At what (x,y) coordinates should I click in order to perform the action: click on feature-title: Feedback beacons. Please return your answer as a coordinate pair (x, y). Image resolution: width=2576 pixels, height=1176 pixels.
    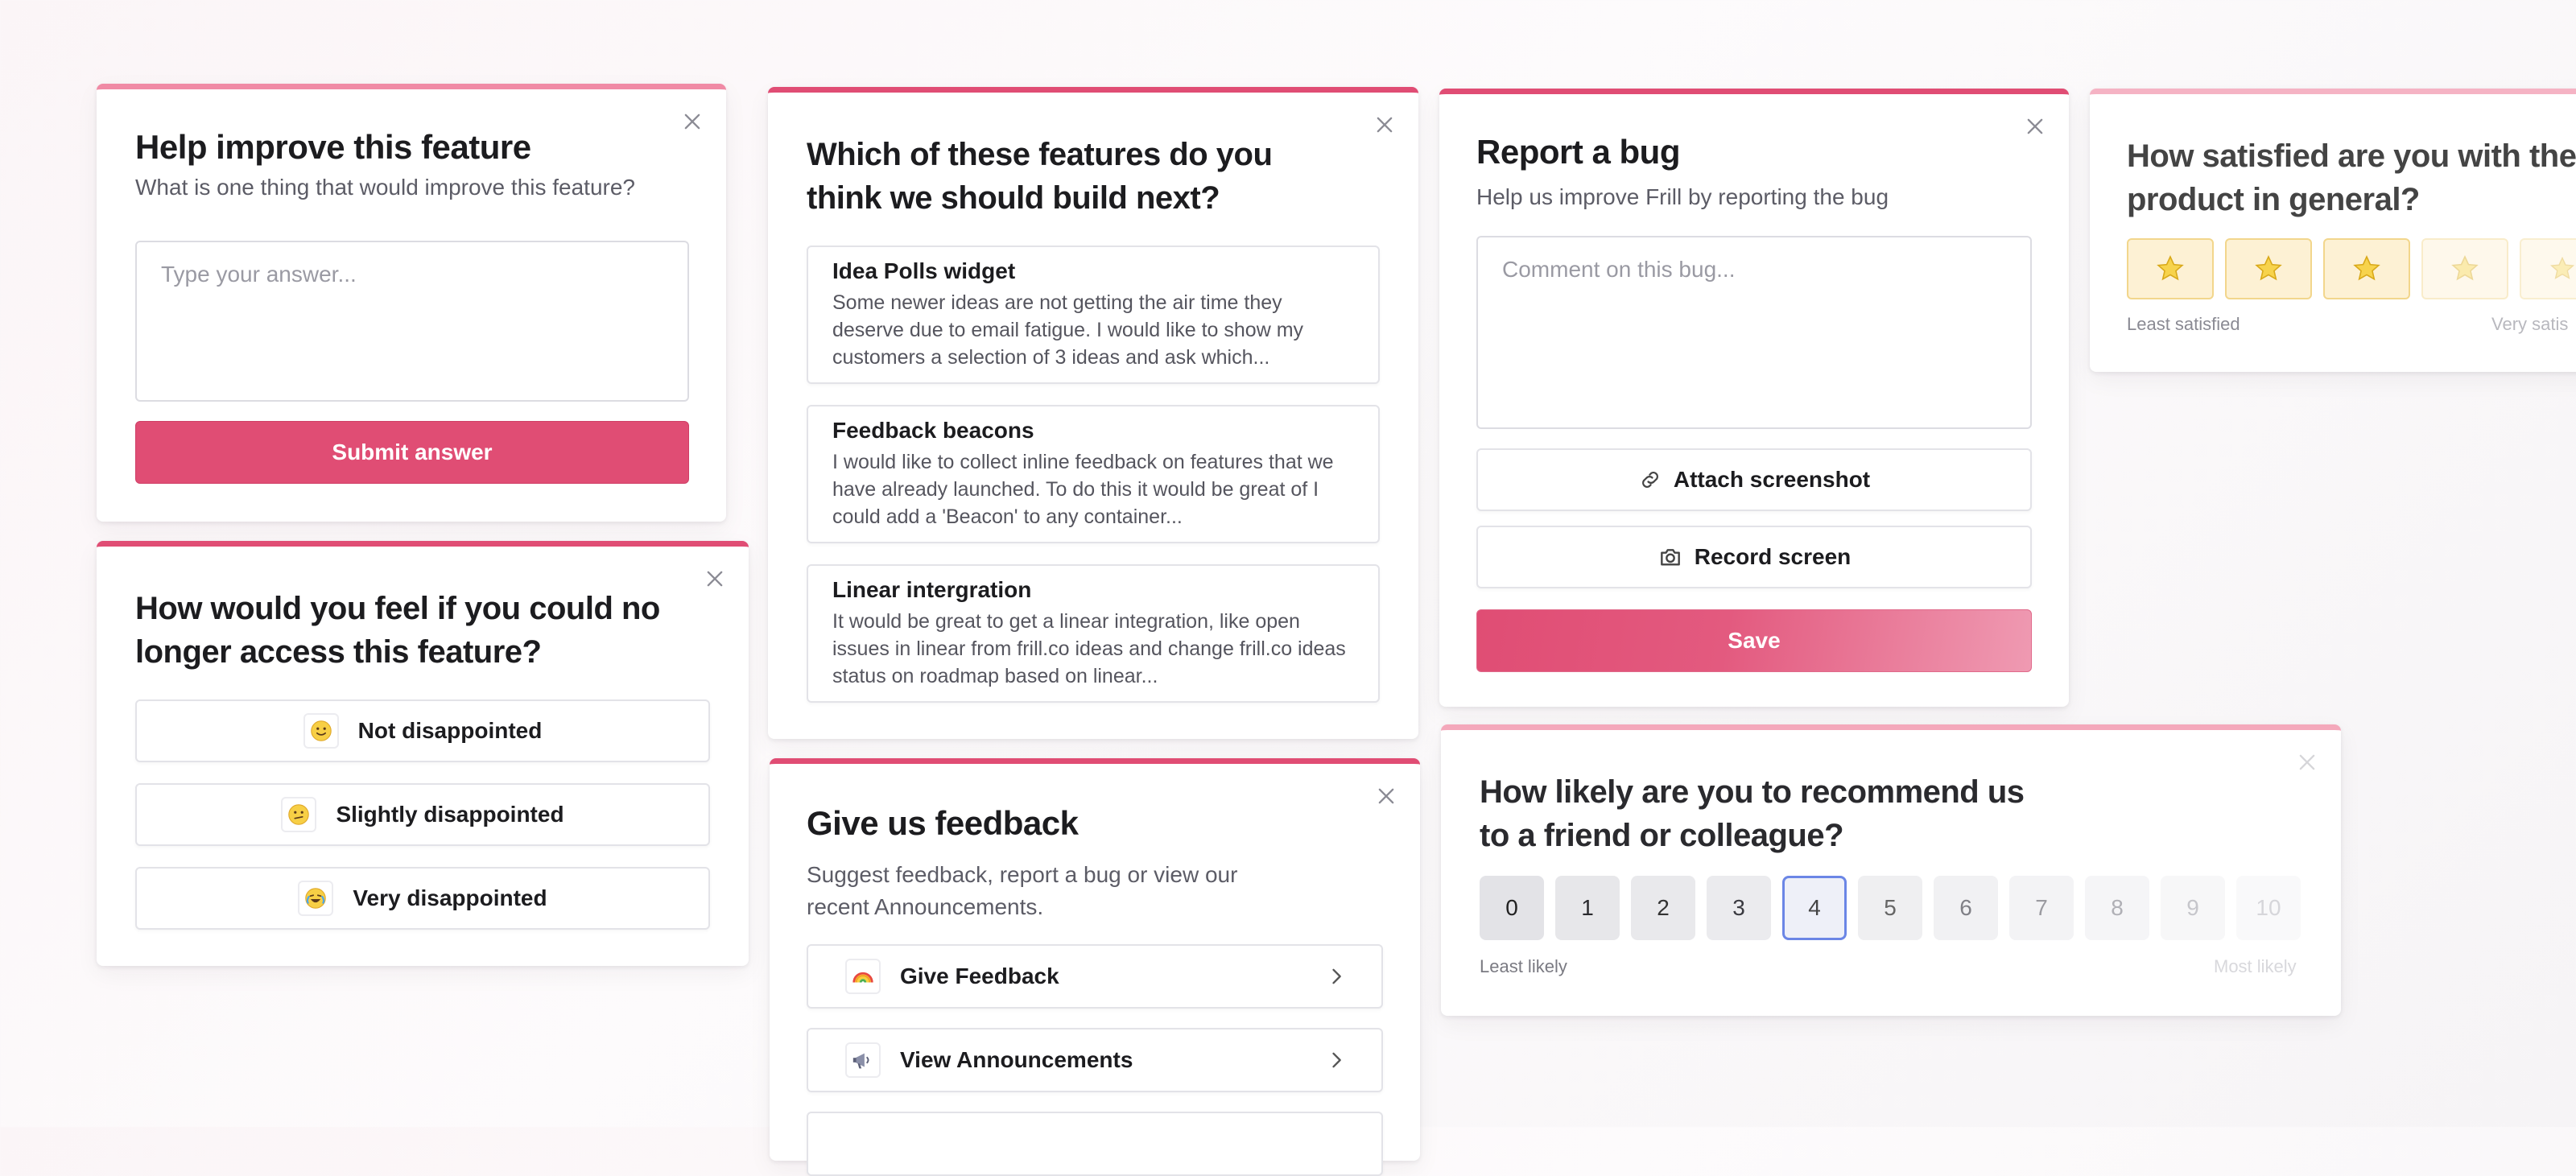
    Looking at the image, I should click on (933, 430).